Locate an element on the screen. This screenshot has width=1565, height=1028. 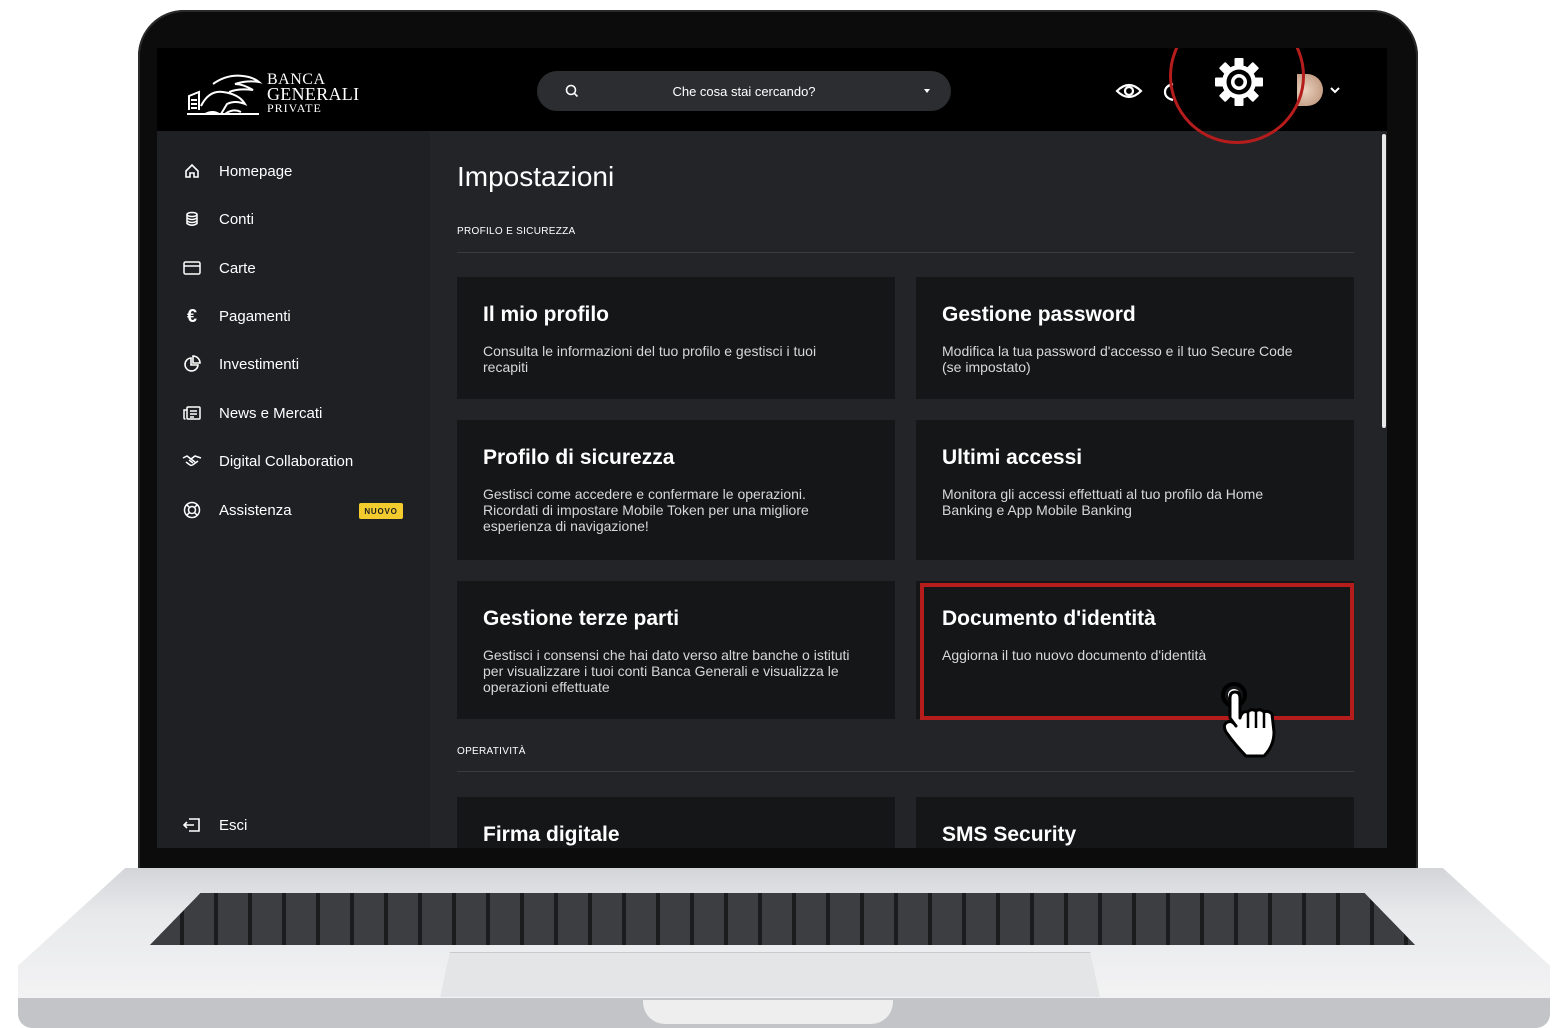
lifebuoy-icon is located at coordinates (192, 510).